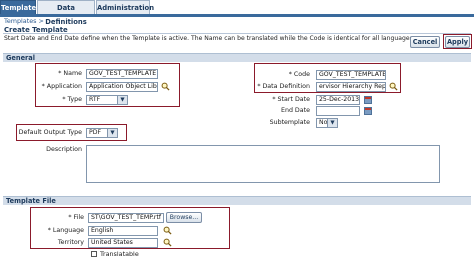 Image resolution: width=474 pixels, height=261 pixels. I want to click on application-label: * Application, so click(61, 86).